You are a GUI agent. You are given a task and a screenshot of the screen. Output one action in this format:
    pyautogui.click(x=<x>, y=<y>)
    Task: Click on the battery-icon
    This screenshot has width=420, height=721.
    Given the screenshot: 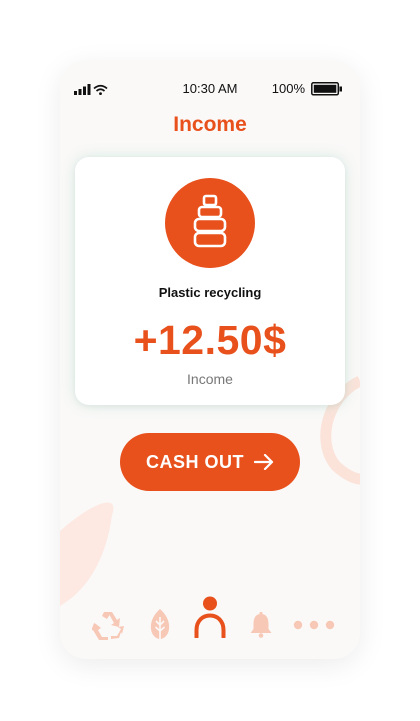 What is the action you would take?
    pyautogui.click(x=326, y=89)
    